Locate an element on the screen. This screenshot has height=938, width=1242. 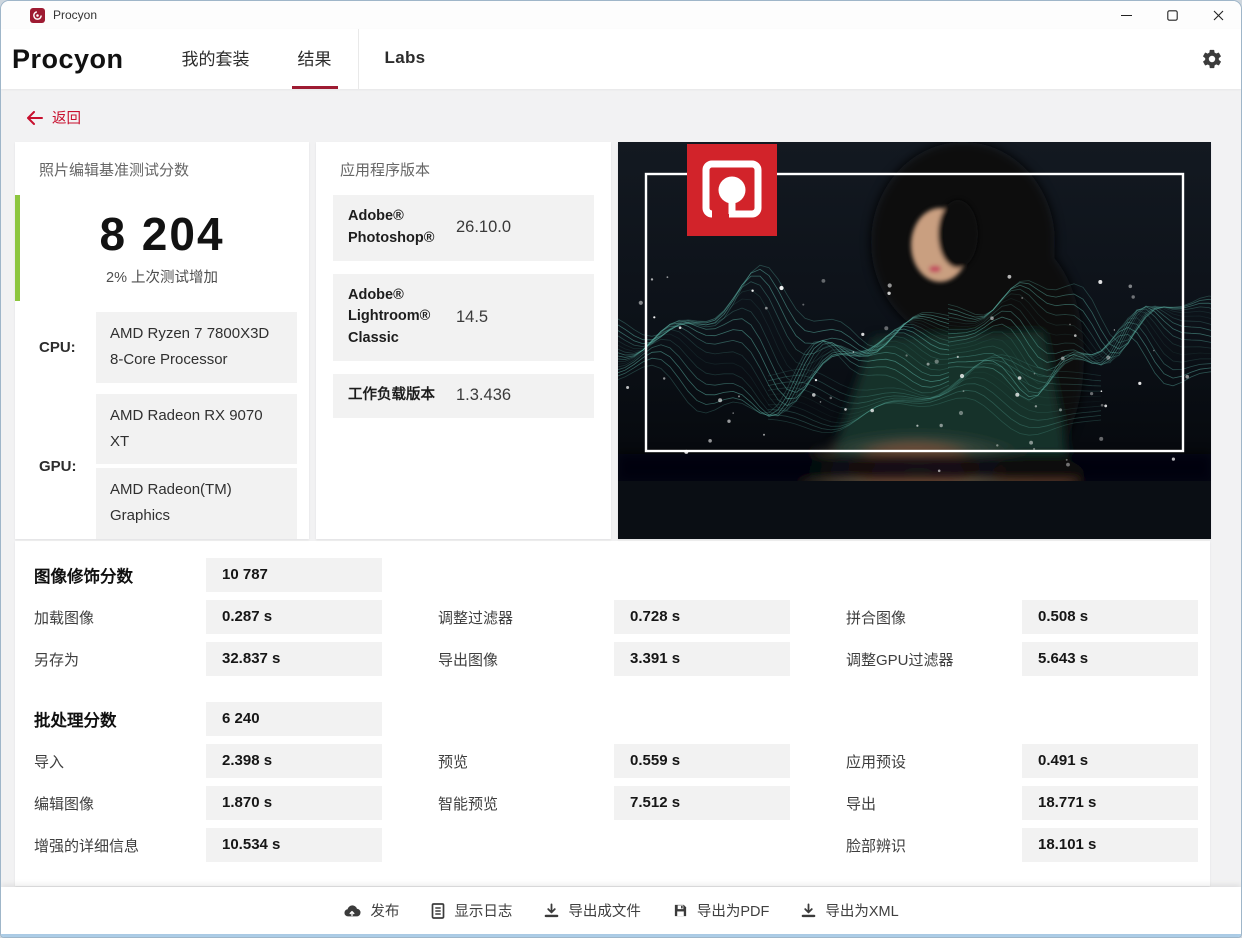
versions-card-title: 应用程序版本 is located at coordinates (385, 170).